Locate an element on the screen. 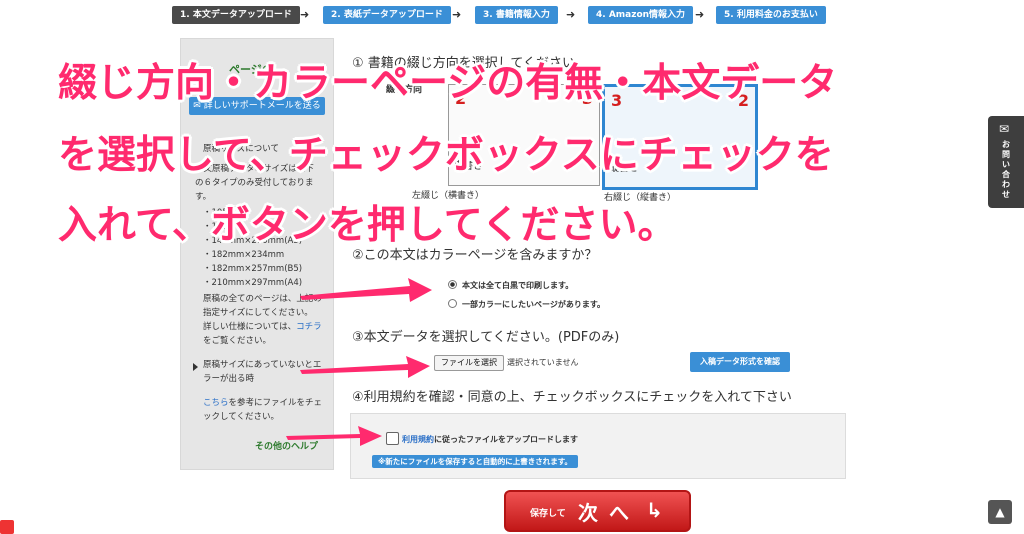 Image resolution: width=1024 pixels, height=534 pixels. instruction-caption-line: 綴じ方向・カラーページの有無・本文データ is located at coordinates (448, 83).